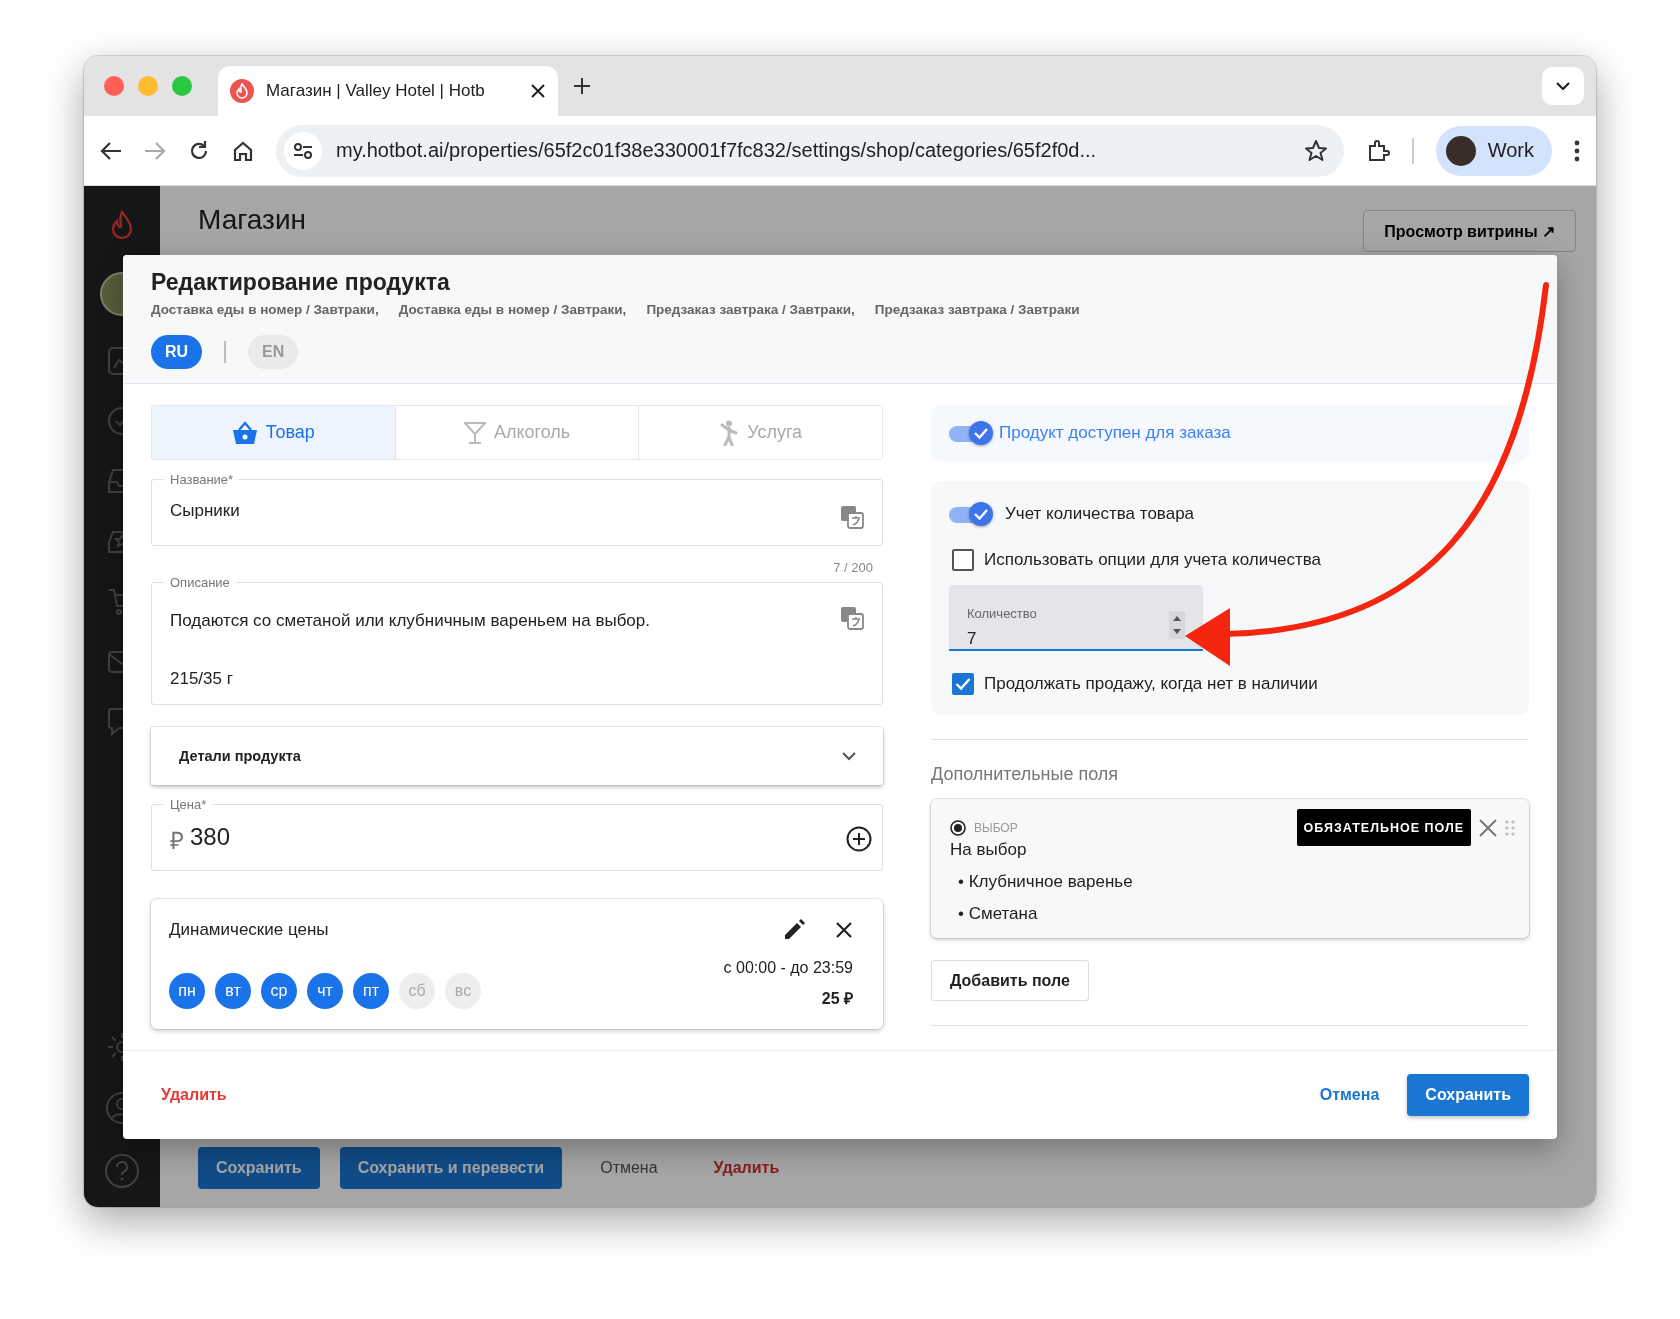 This screenshot has width=1680, height=1319. What do you see at coordinates (244, 432) in the screenshot?
I see `basket-icon` at bounding box center [244, 432].